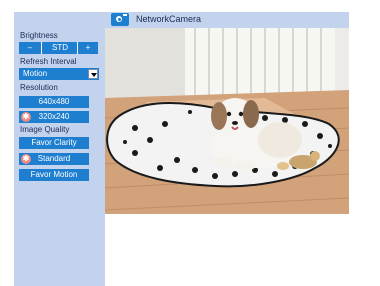 The height and width of the screenshot is (286, 380). Describe the element at coordinates (59, 74) in the screenshot. I see `refresh-interval-select: Motion` at that location.